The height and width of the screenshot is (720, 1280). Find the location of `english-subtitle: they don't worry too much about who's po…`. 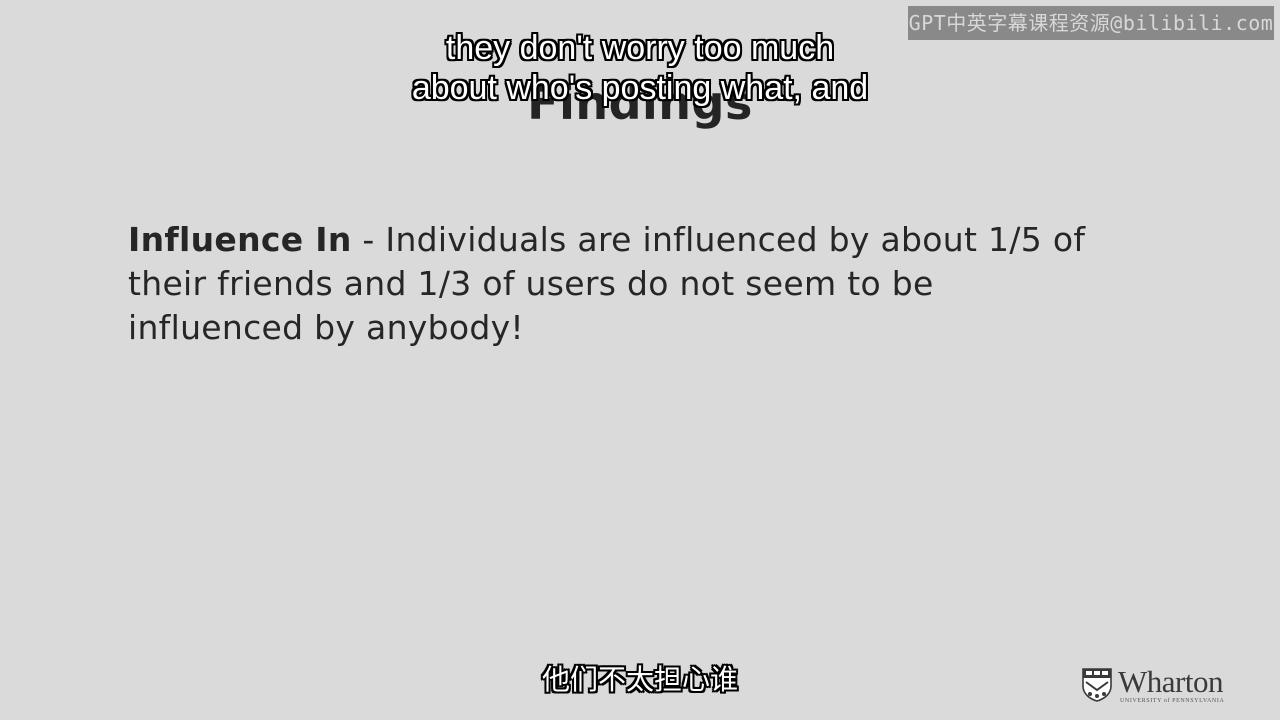

english-subtitle: they don't worry too much about who's po… is located at coordinates (640, 68).